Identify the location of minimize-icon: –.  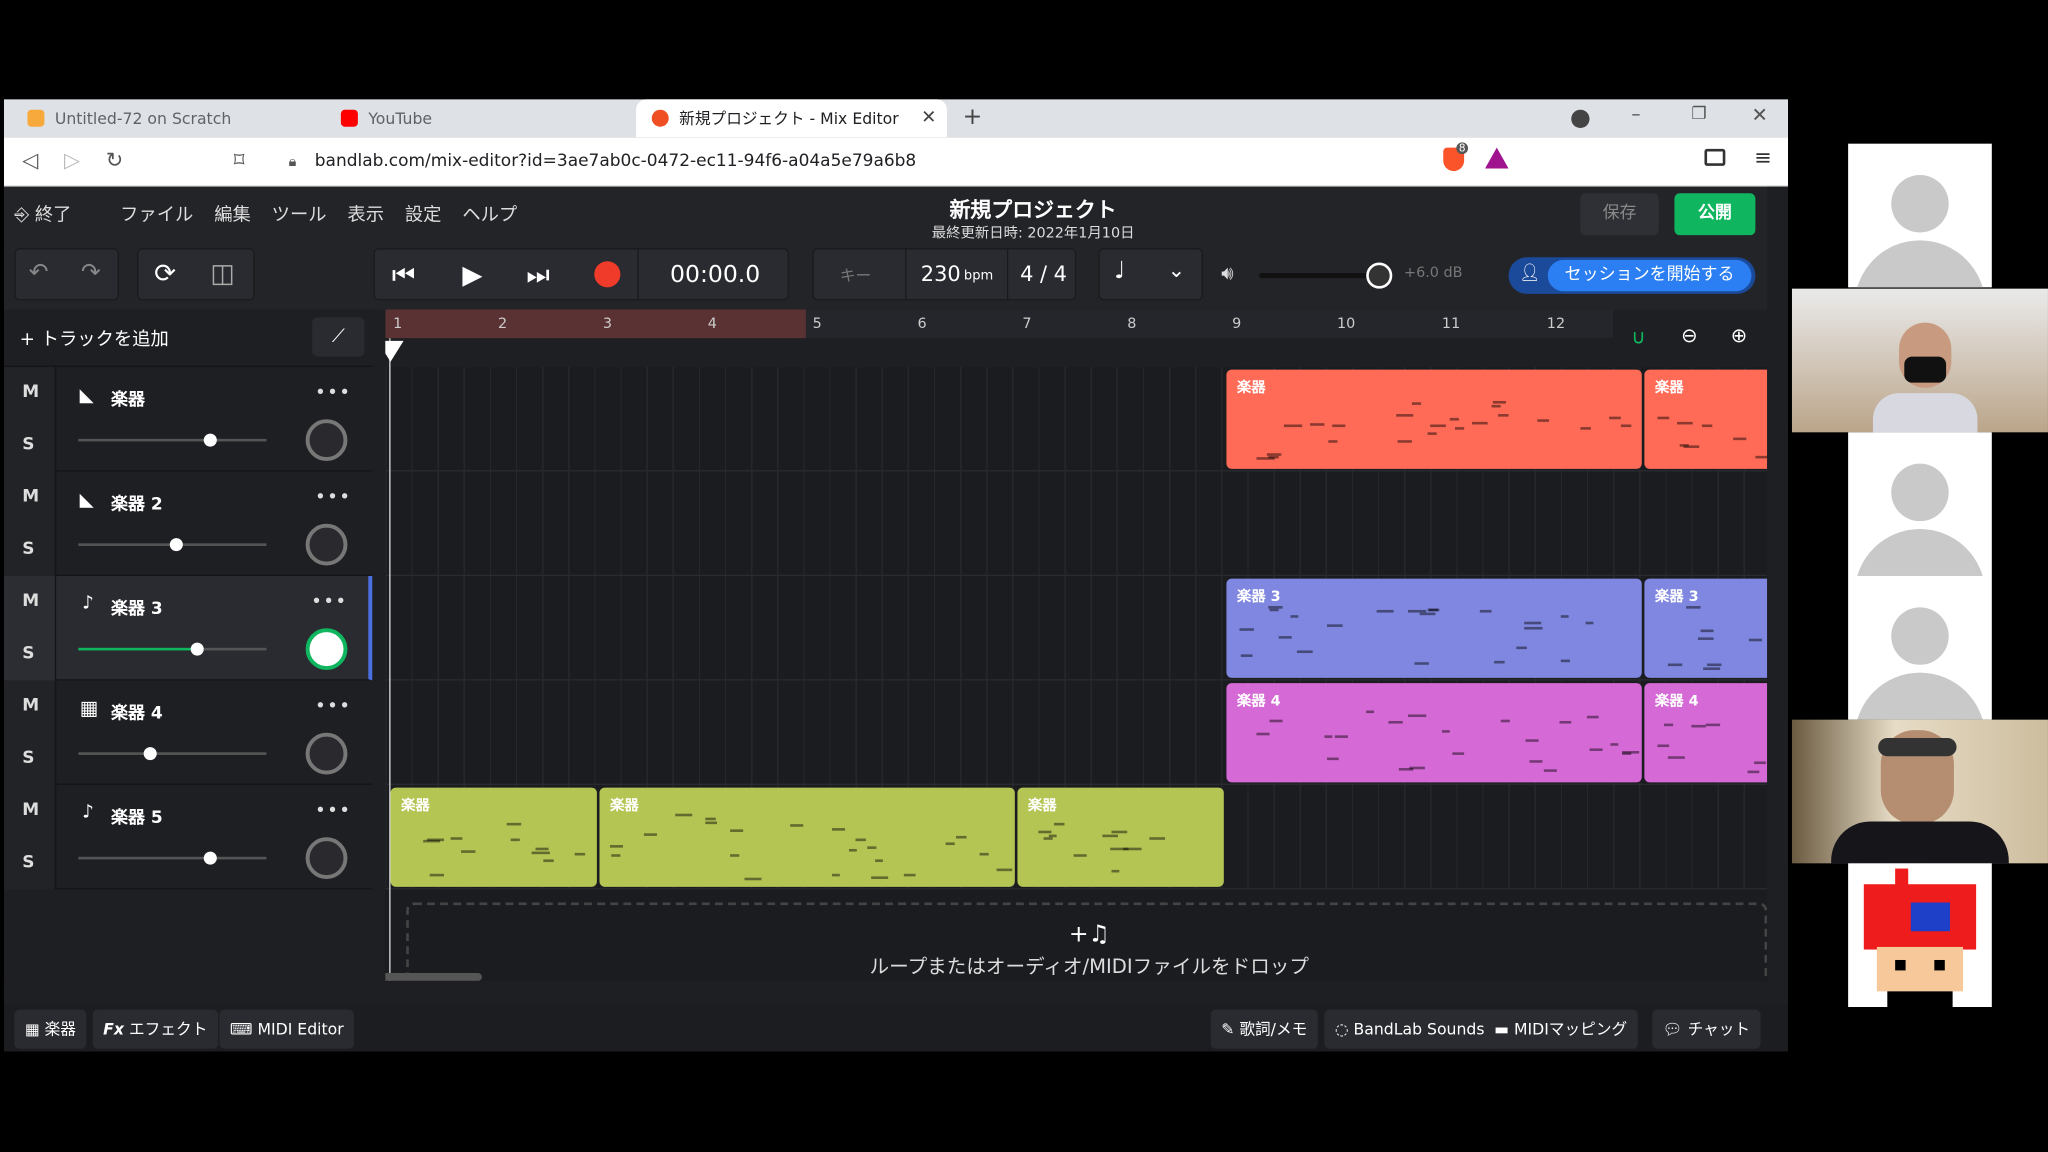
(1635, 114).